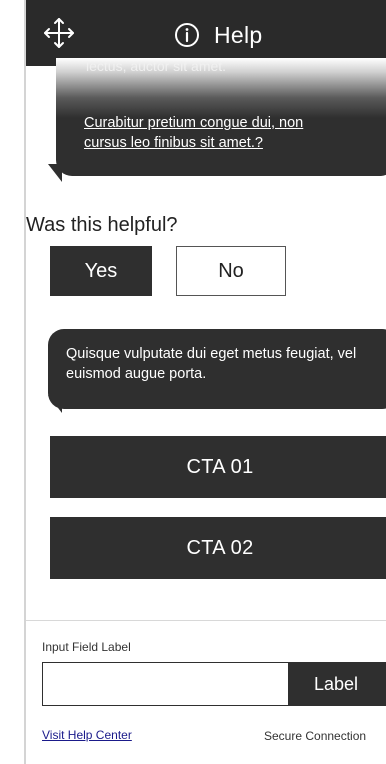  Describe the element at coordinates (337, 684) in the screenshot. I see `submit-label-button: Label` at that location.